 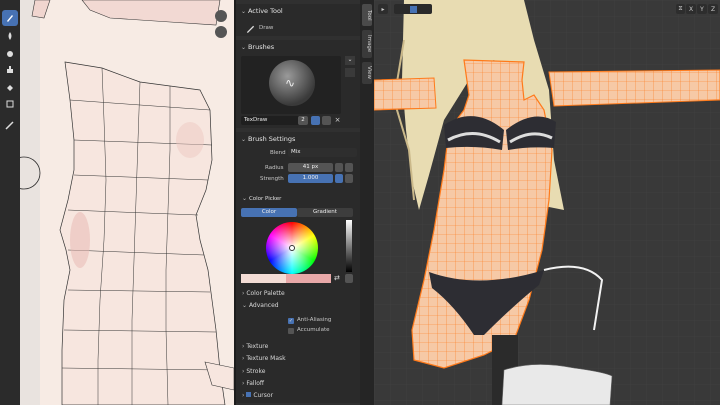 I want to click on pressure-icon, so click(x=349, y=278).